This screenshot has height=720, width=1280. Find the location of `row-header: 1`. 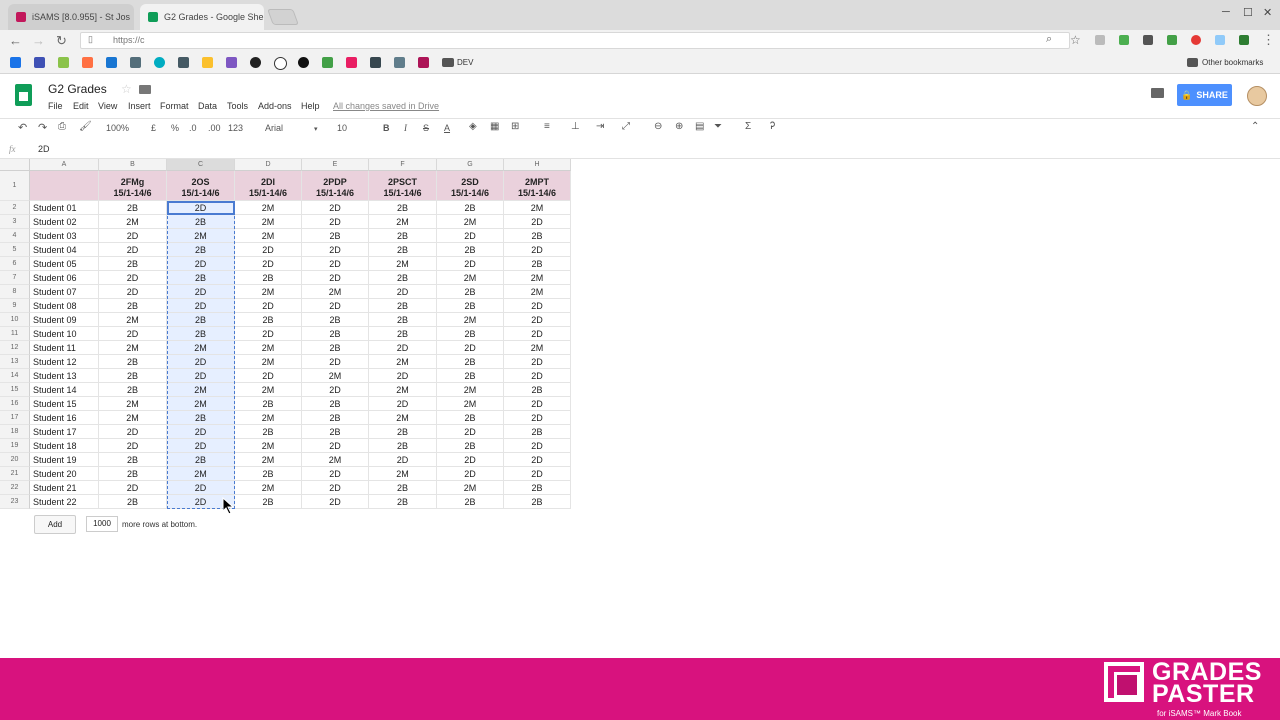

row-header: 1 is located at coordinates (15, 186).